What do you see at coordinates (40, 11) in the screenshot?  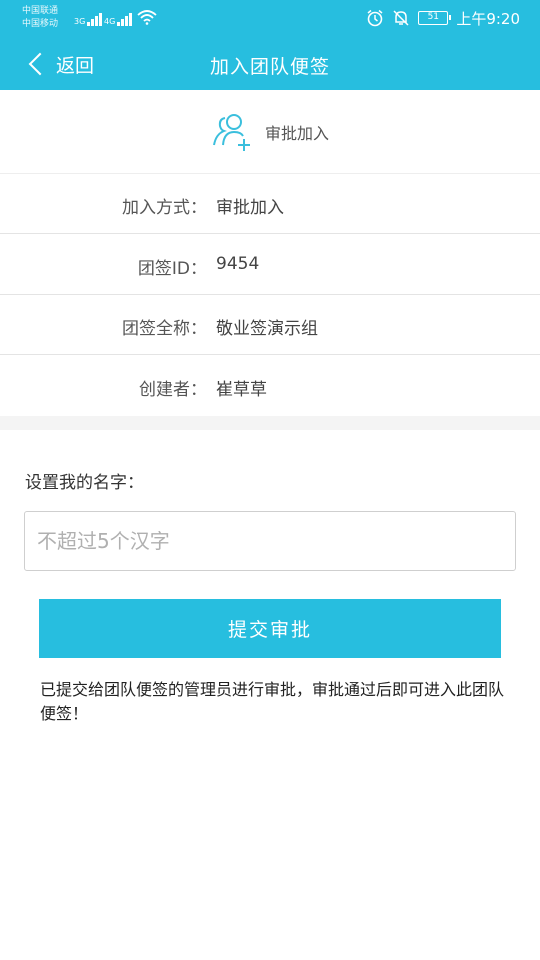 I see `carrier-1: 中国联通` at bounding box center [40, 11].